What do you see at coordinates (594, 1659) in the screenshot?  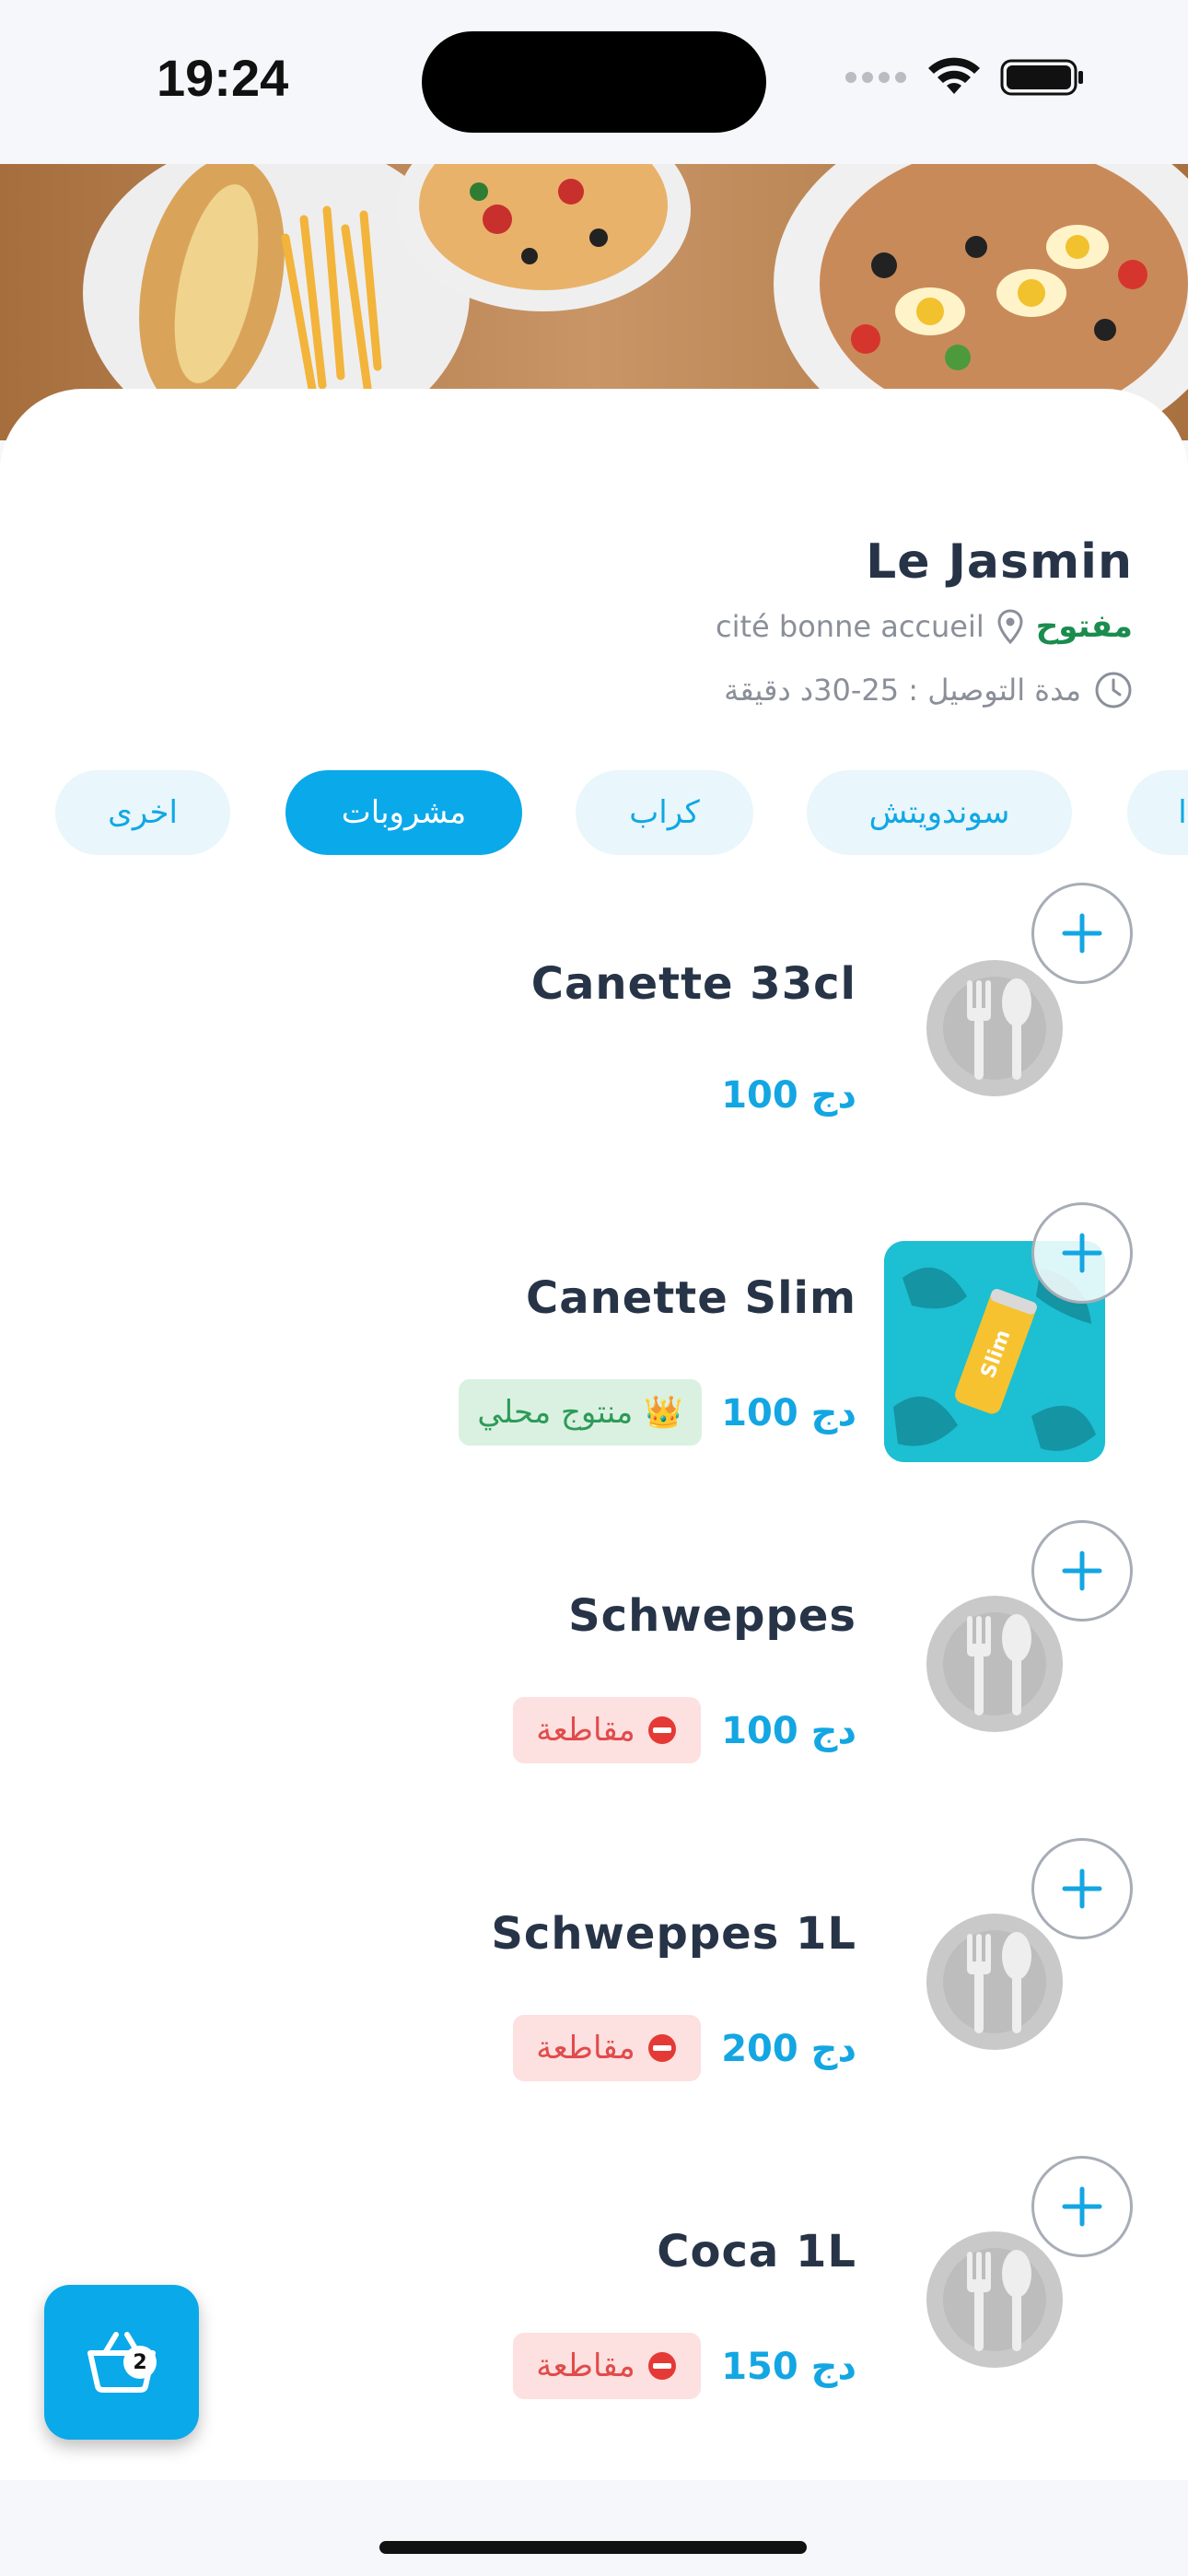 I see `menu-item: Schweppes 100 دج مقاطعة` at bounding box center [594, 1659].